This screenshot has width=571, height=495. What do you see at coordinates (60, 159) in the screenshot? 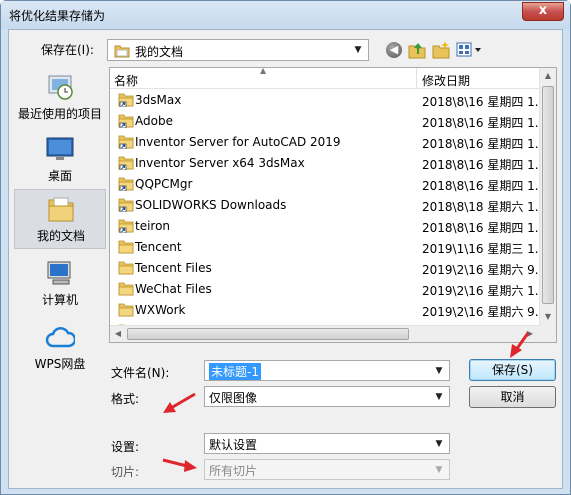
I see `place-desktop: 桌面` at bounding box center [60, 159].